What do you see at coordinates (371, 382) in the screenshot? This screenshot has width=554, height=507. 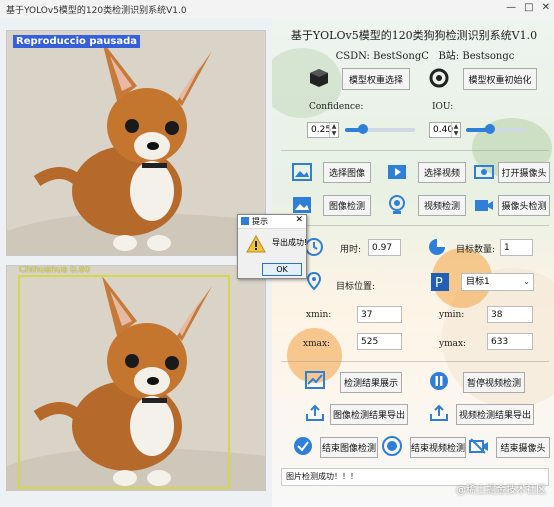 I see `show-results-button: 检测结果展示` at bounding box center [371, 382].